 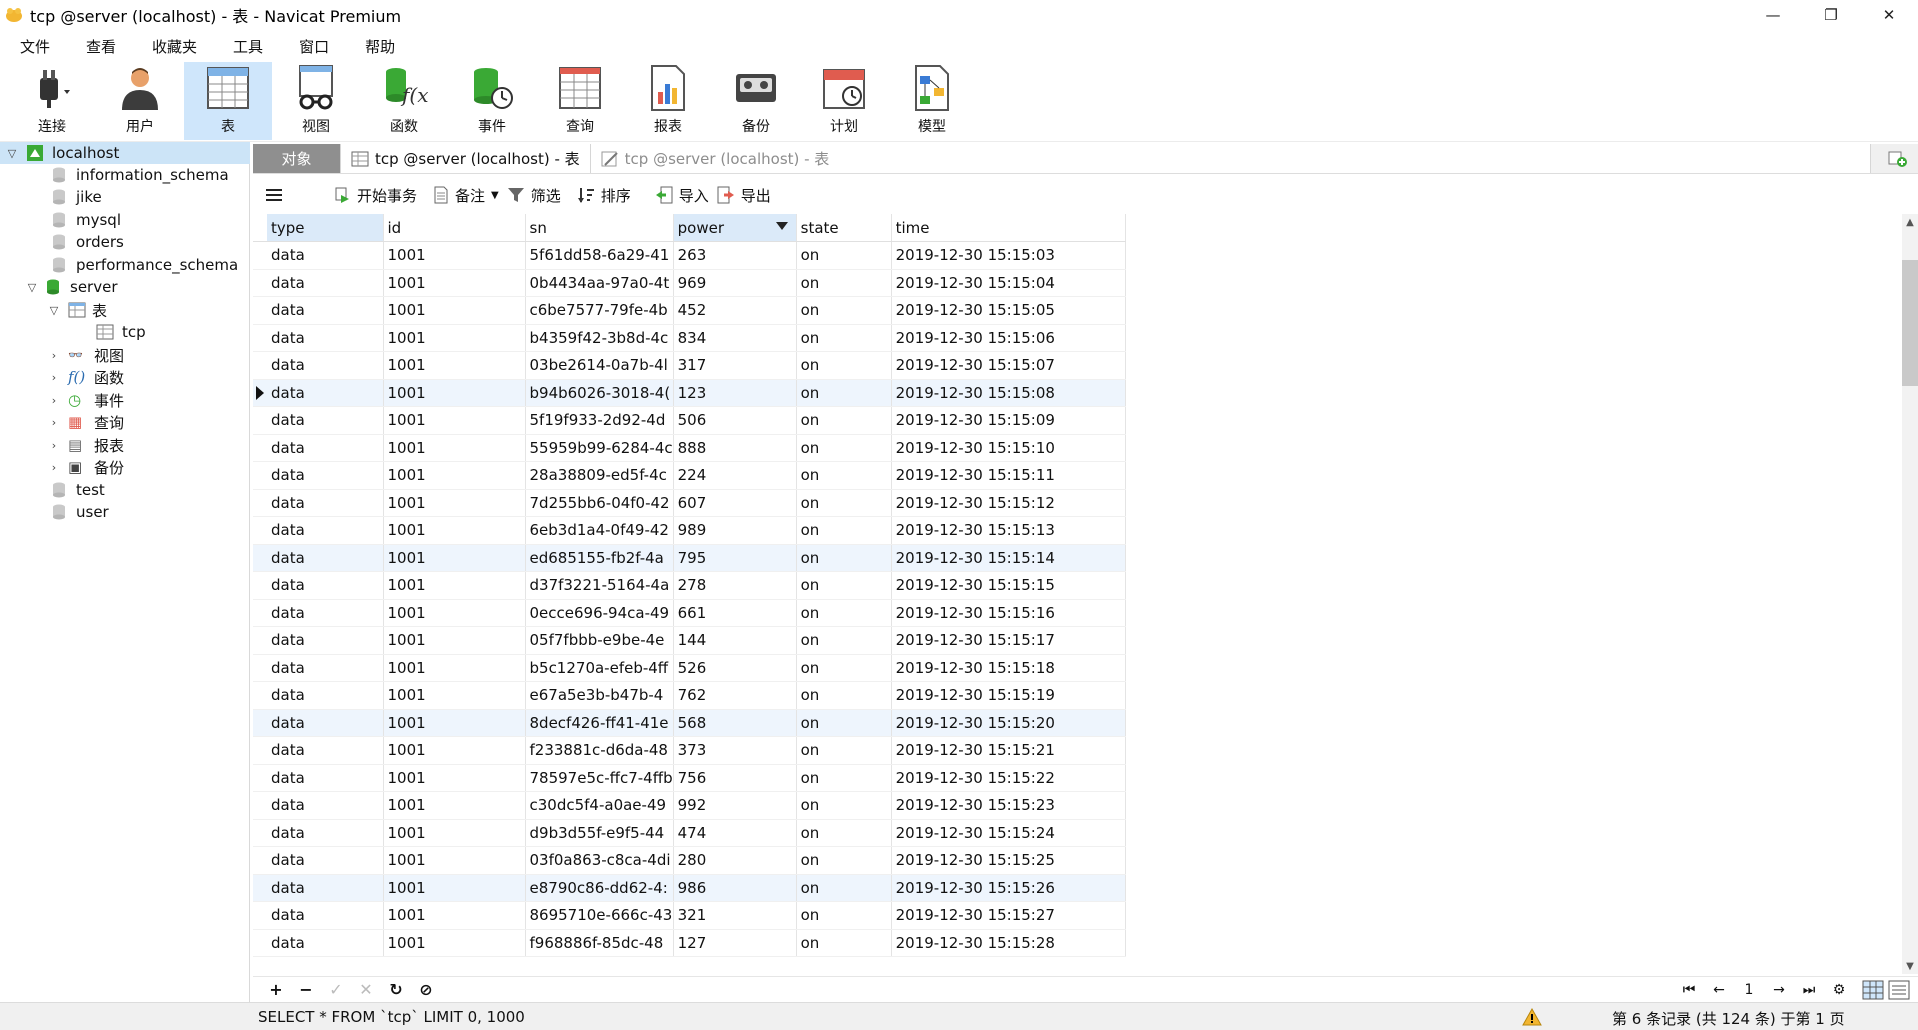 What do you see at coordinates (1719, 990) in the screenshot?
I see `previous-page-button: ←` at bounding box center [1719, 990].